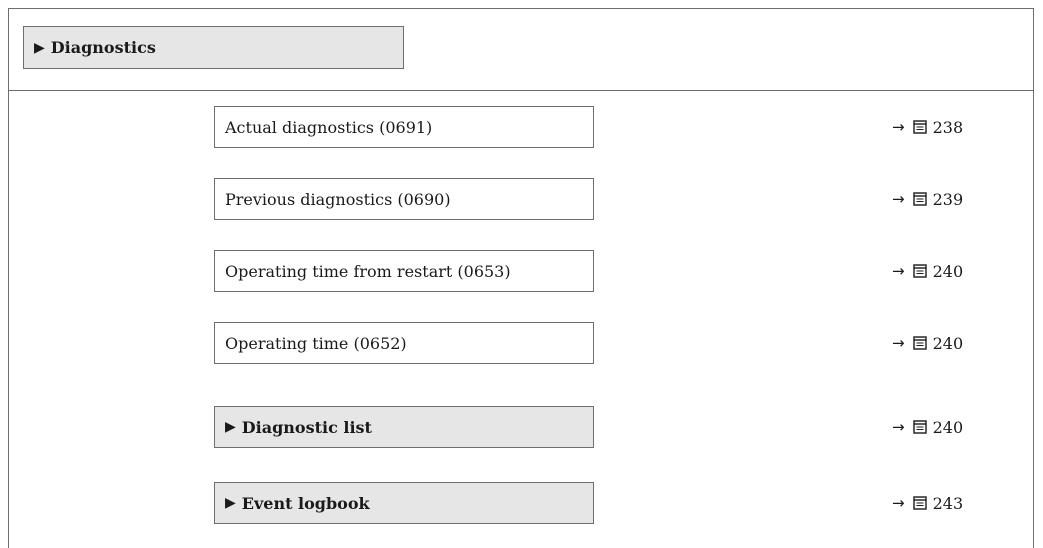 The width and height of the screenshot is (1043, 548). Describe the element at coordinates (368, 271) in the screenshot. I see `parameter-label: Operating time from restart (0653)` at that location.